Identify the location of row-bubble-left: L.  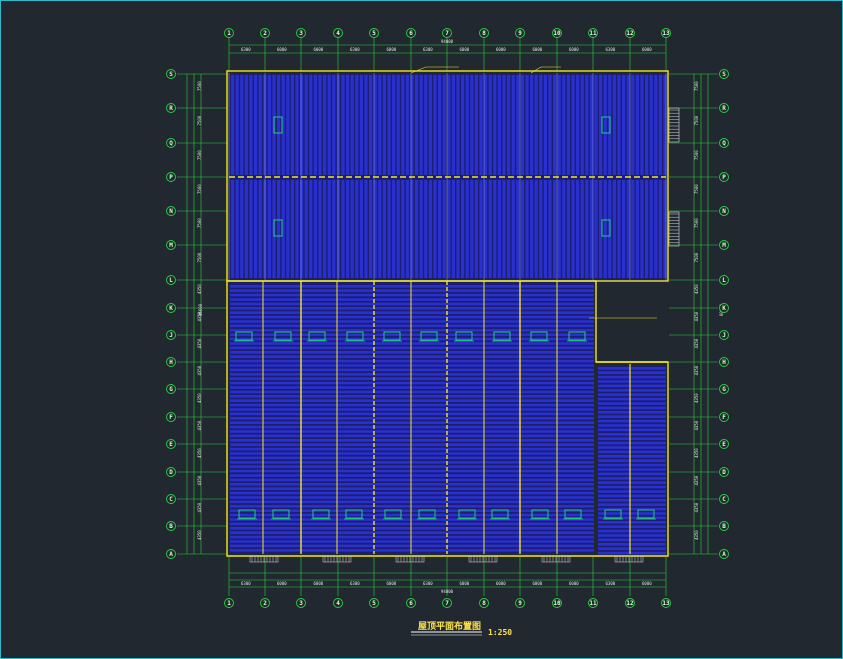
(171, 280).